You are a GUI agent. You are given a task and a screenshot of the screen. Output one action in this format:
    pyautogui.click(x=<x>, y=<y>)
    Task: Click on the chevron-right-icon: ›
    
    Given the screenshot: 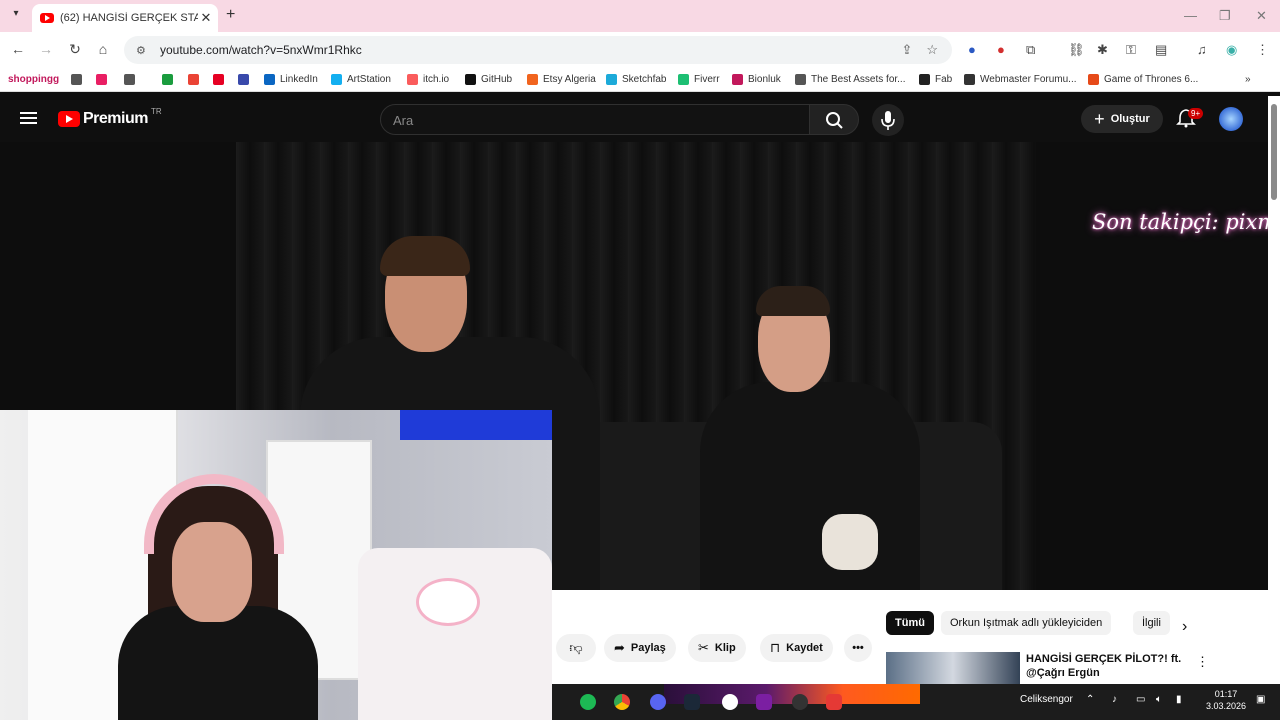 What is the action you would take?
    pyautogui.click(x=1184, y=627)
    